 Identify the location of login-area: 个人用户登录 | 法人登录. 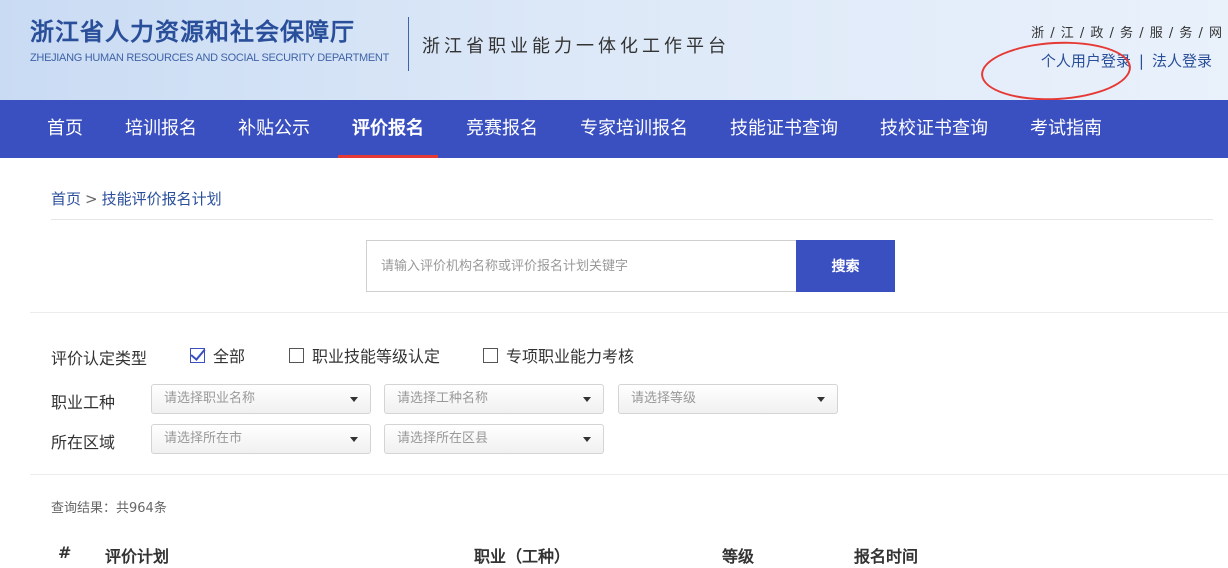
(1126, 60).